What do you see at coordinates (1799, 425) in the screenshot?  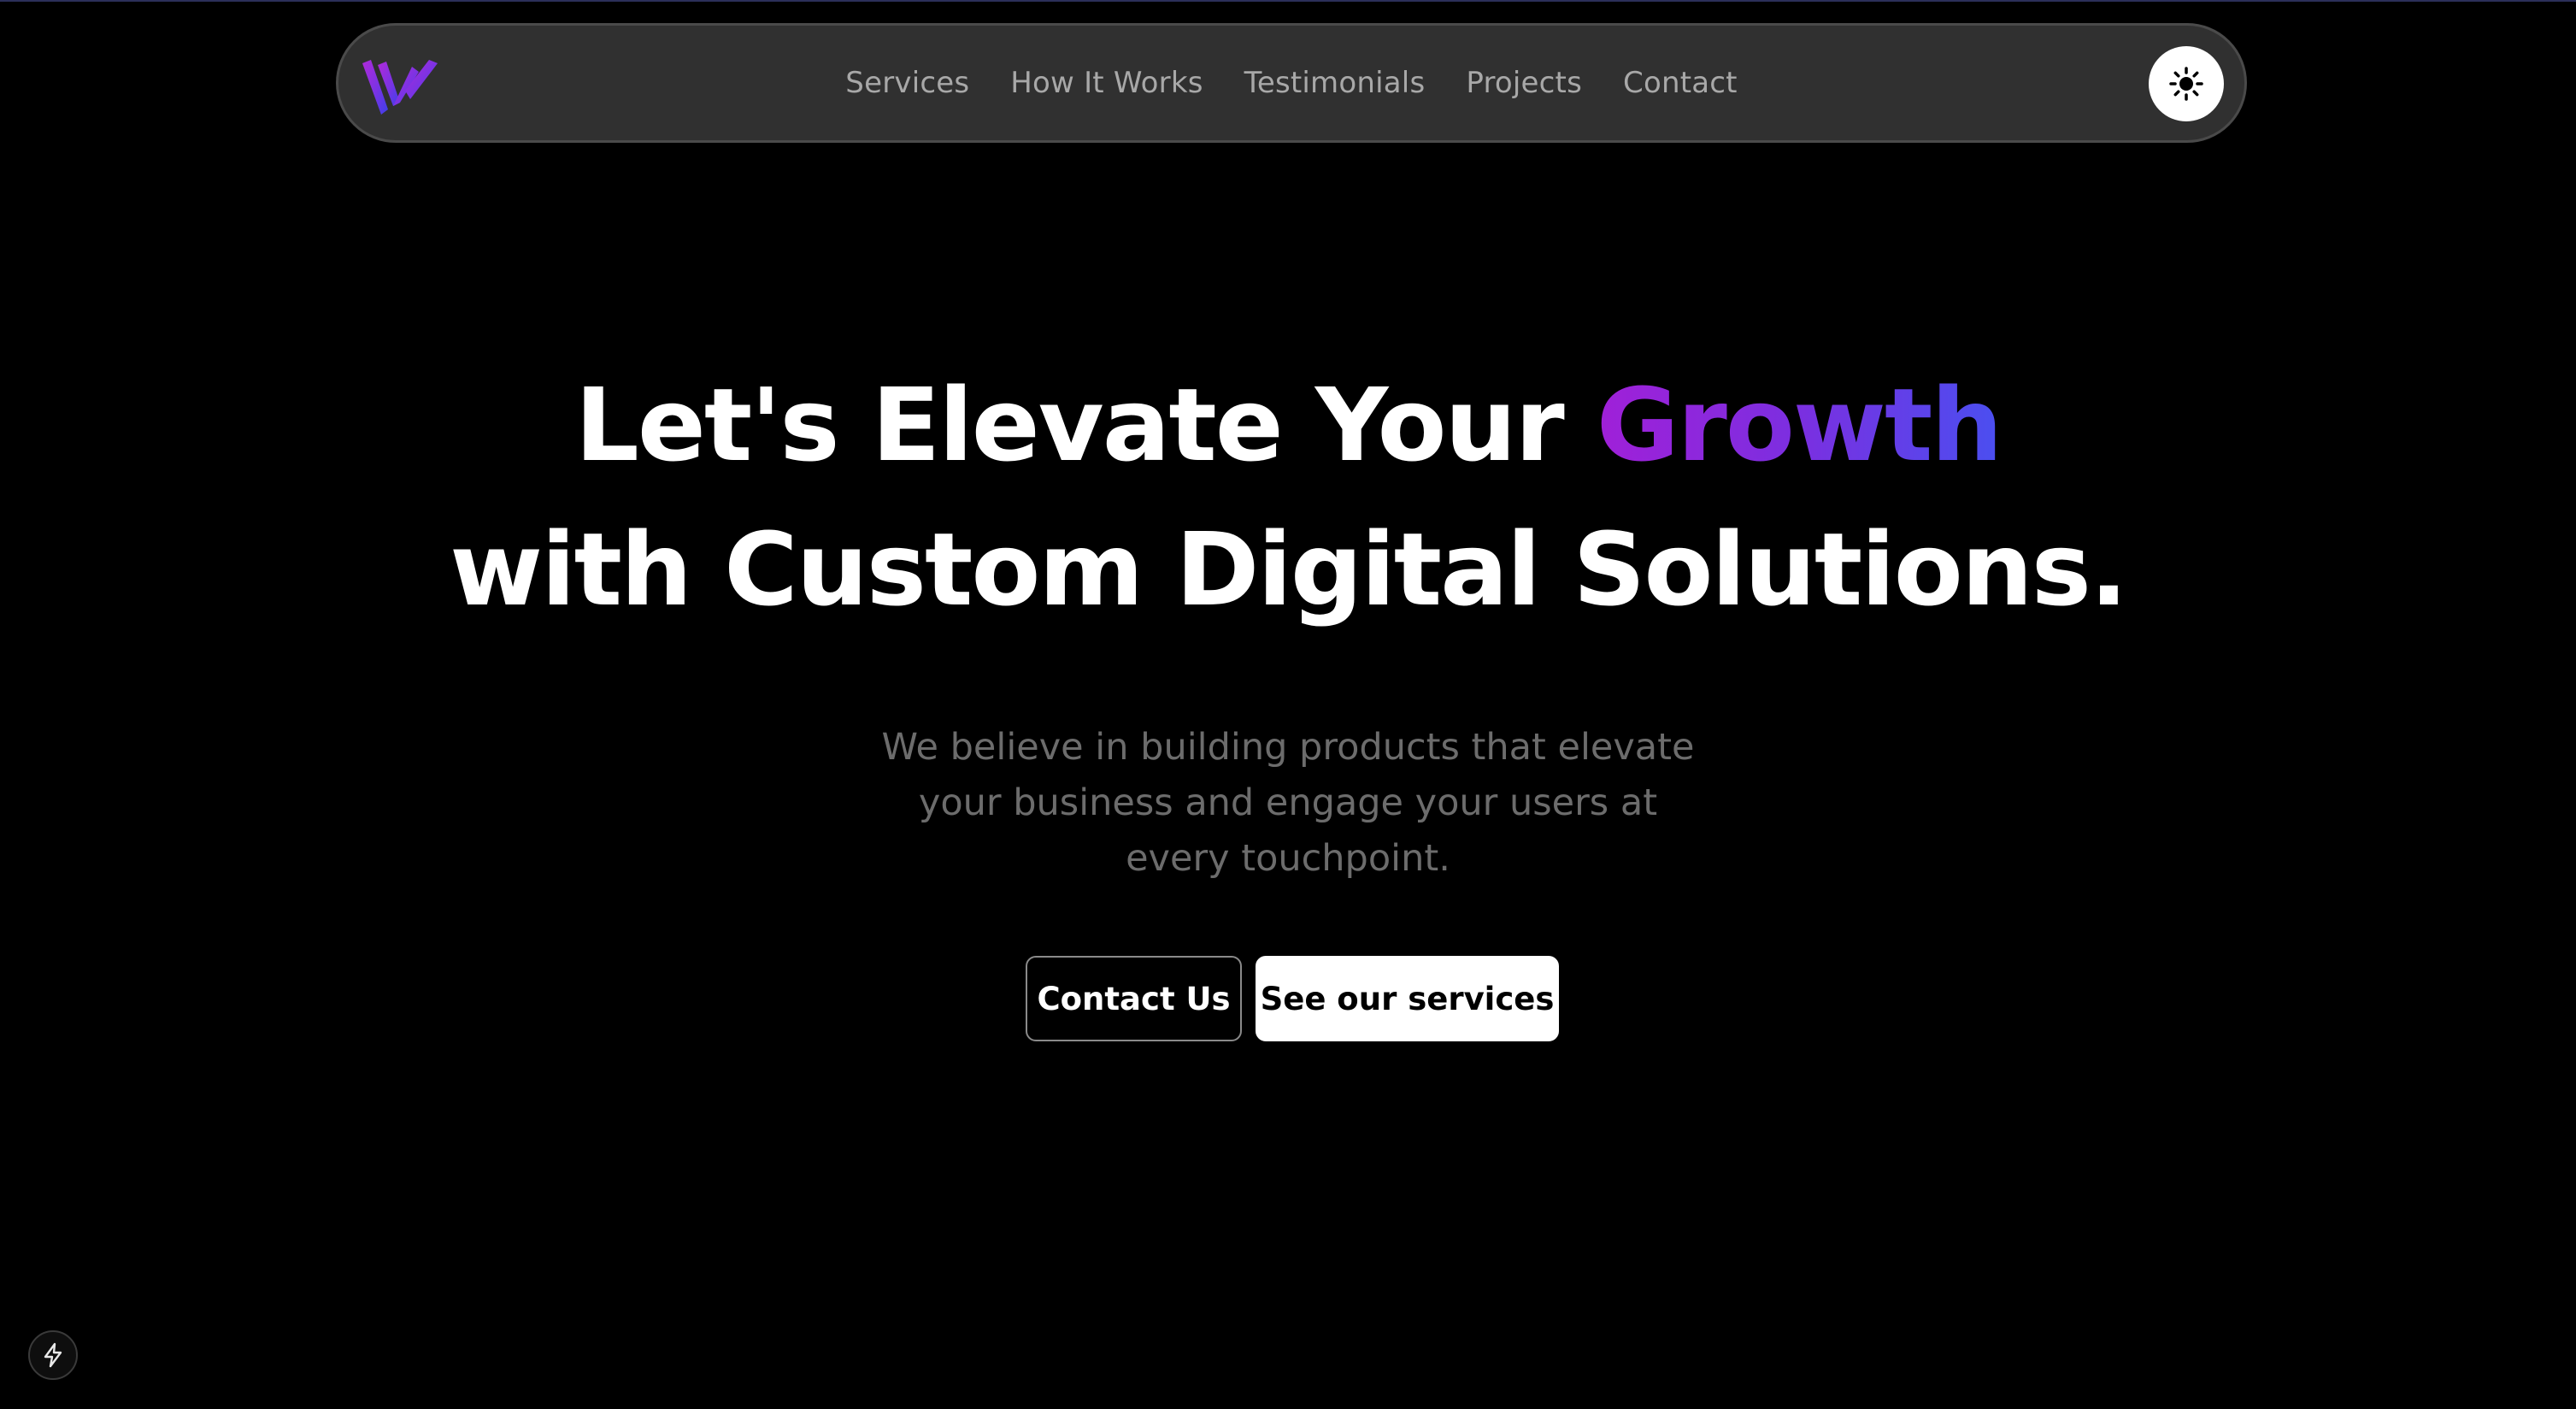 I see `hero-title-highlight: Growth` at bounding box center [1799, 425].